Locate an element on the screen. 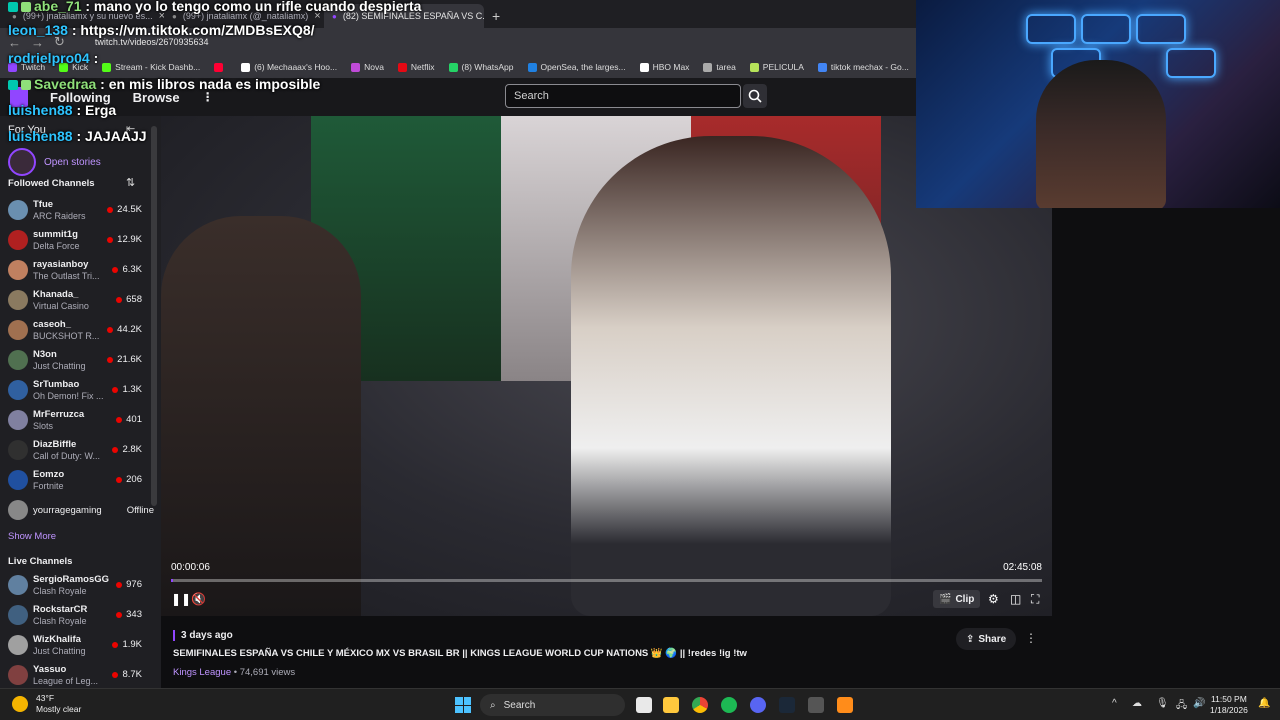  viewer-count-value: 8.7K is located at coordinates (132, 674).